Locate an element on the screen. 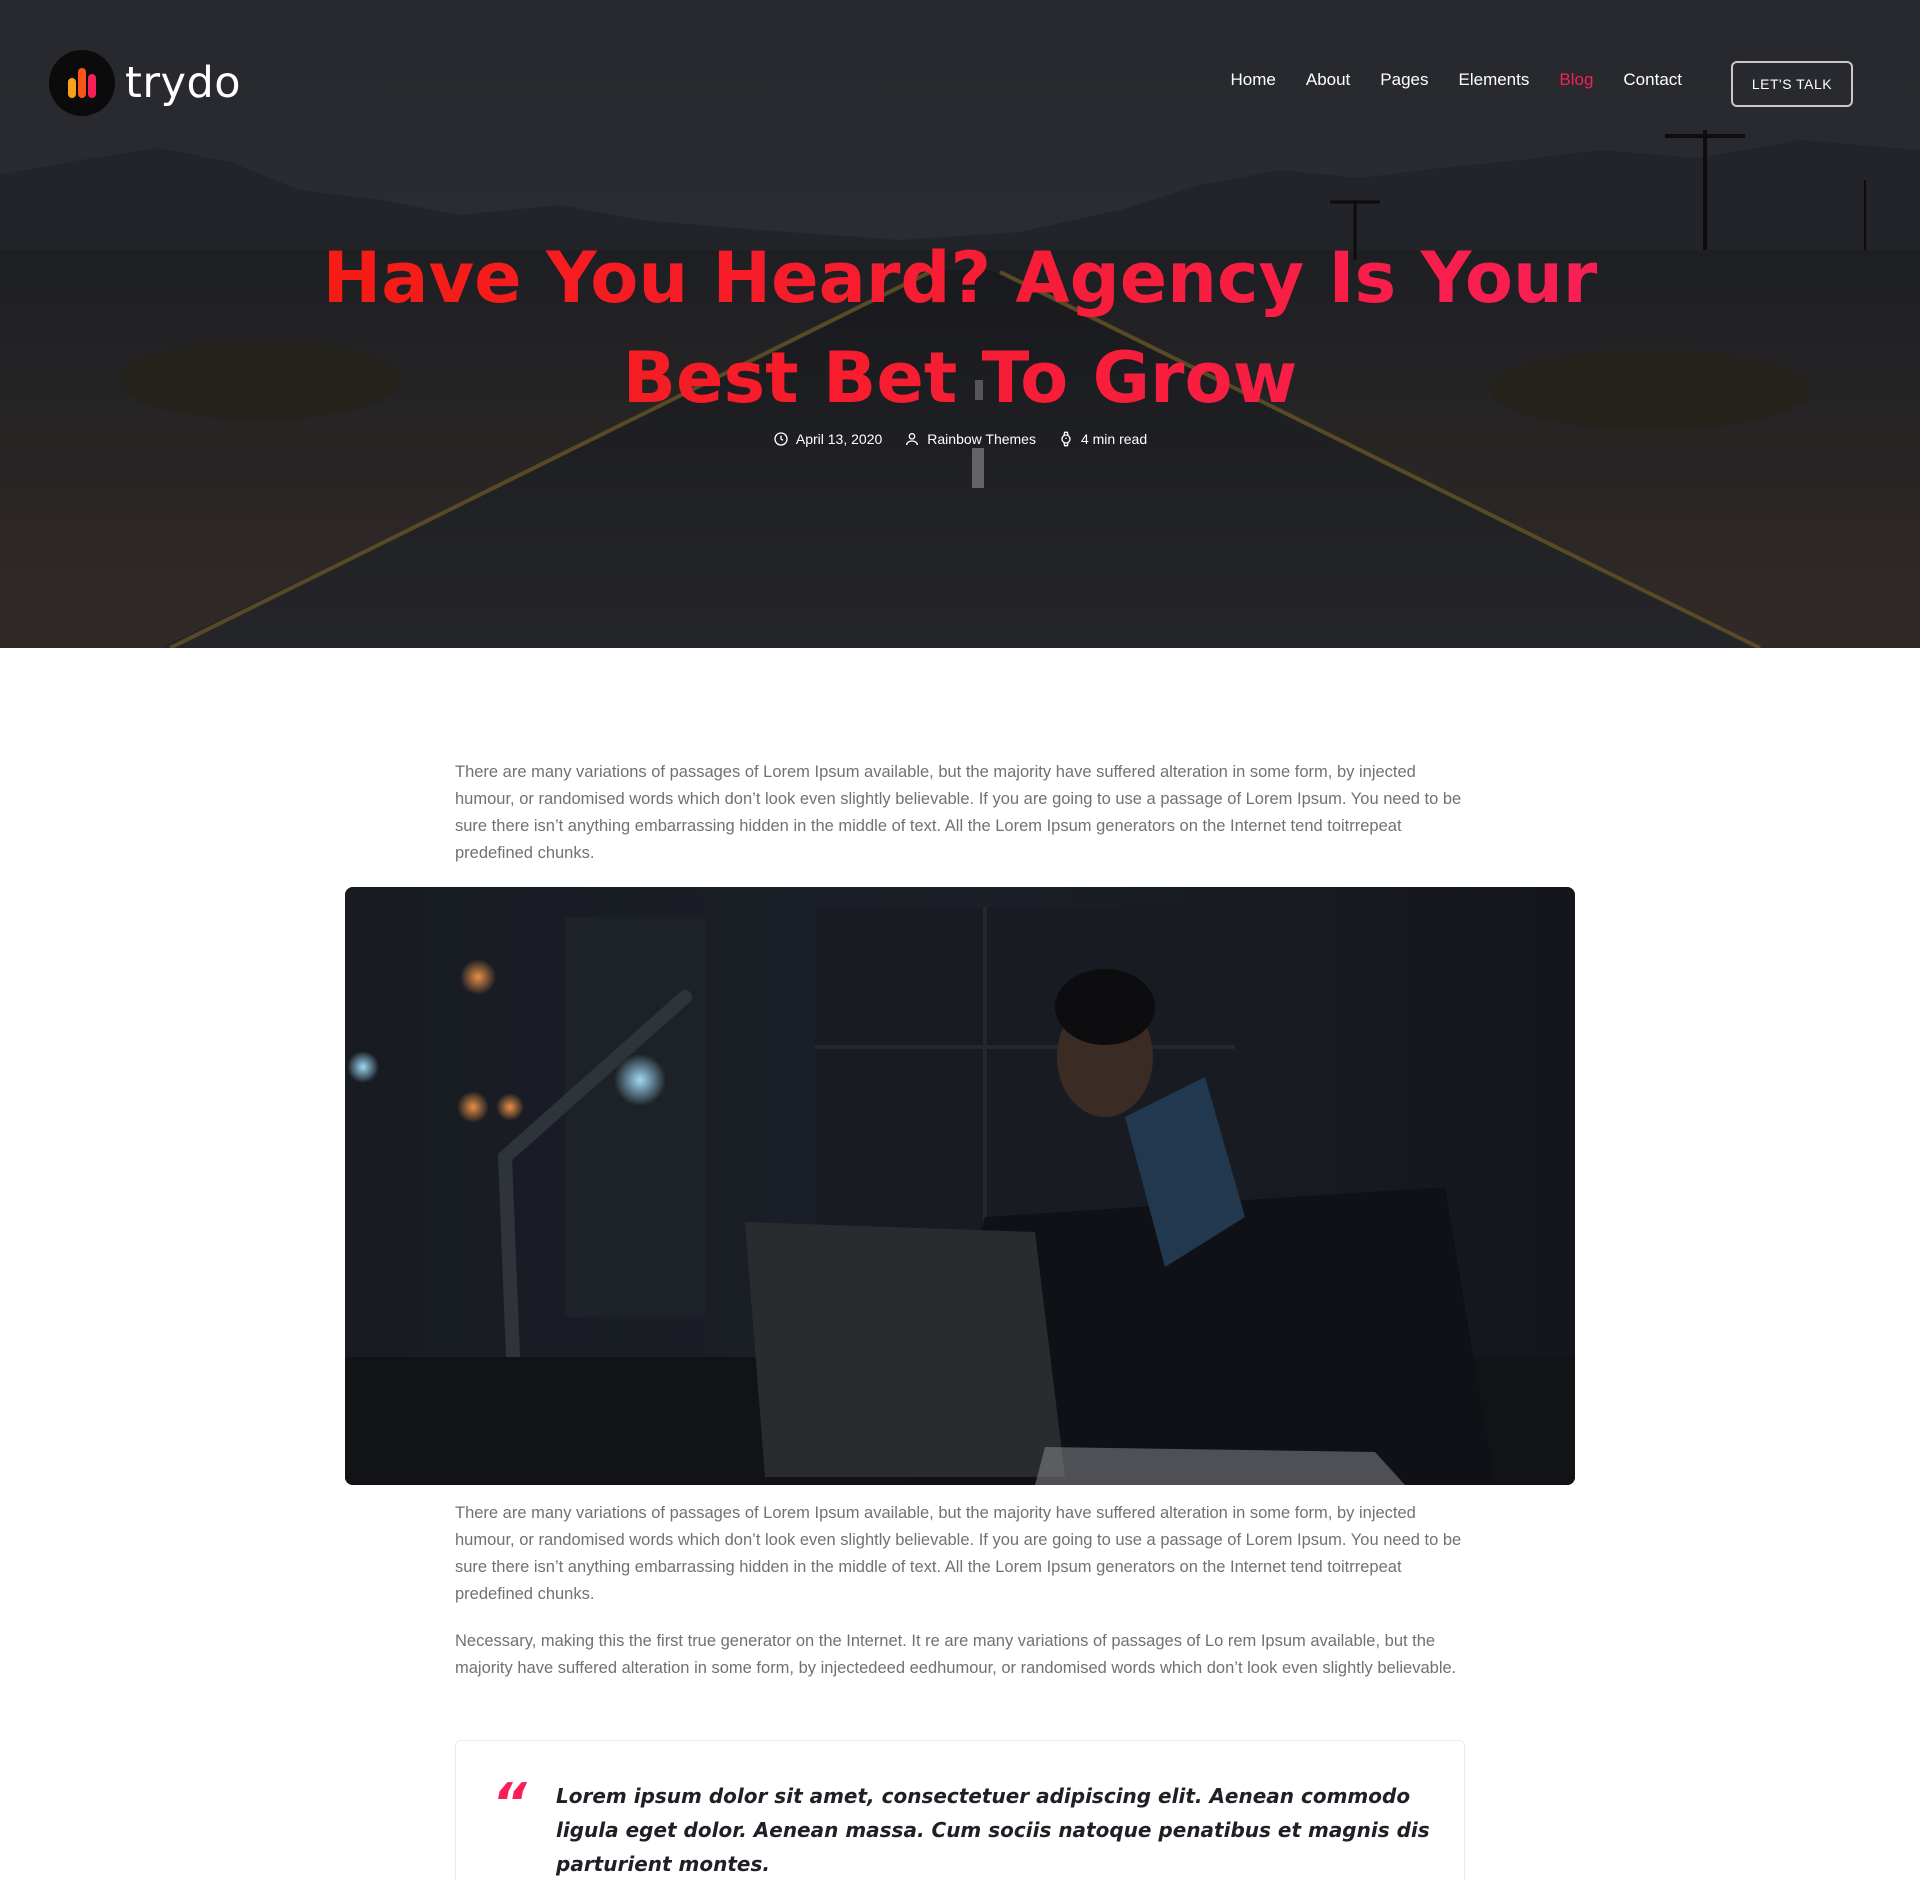  watch-icon is located at coordinates (1066, 439).